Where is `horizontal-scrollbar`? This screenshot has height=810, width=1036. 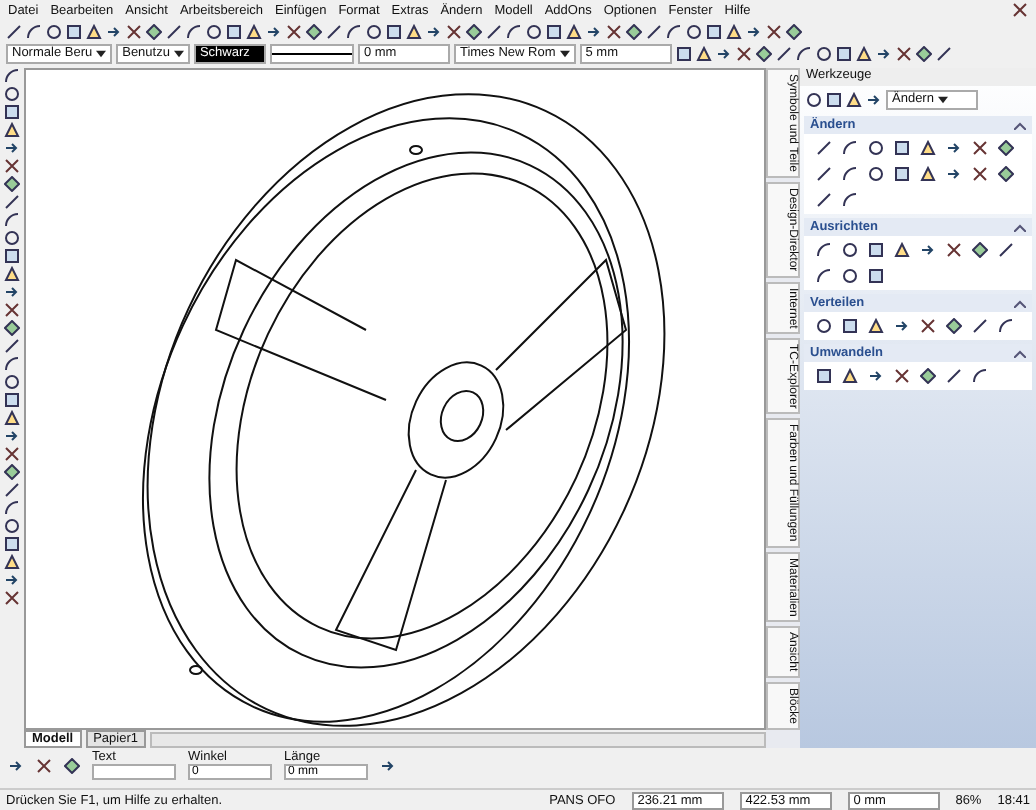 horizontal-scrollbar is located at coordinates (458, 739).